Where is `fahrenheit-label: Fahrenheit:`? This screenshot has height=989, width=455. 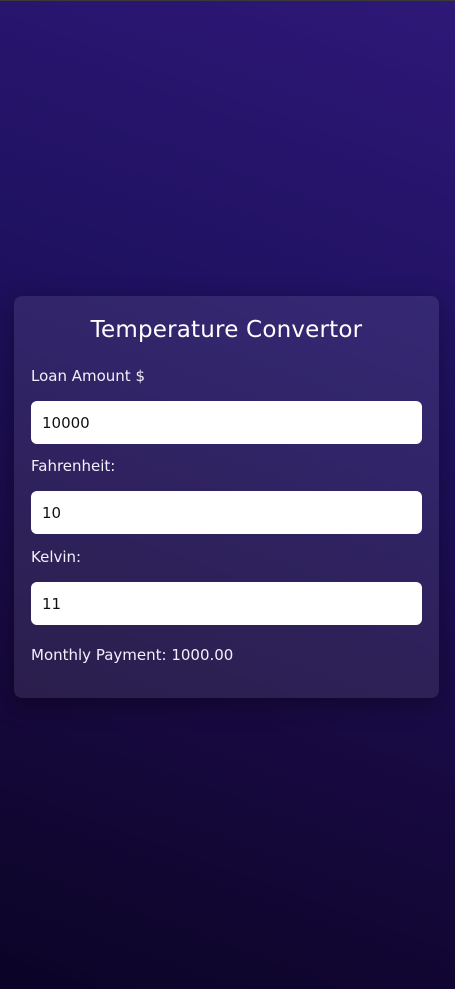 fahrenheit-label: Fahrenheit: is located at coordinates (73, 466).